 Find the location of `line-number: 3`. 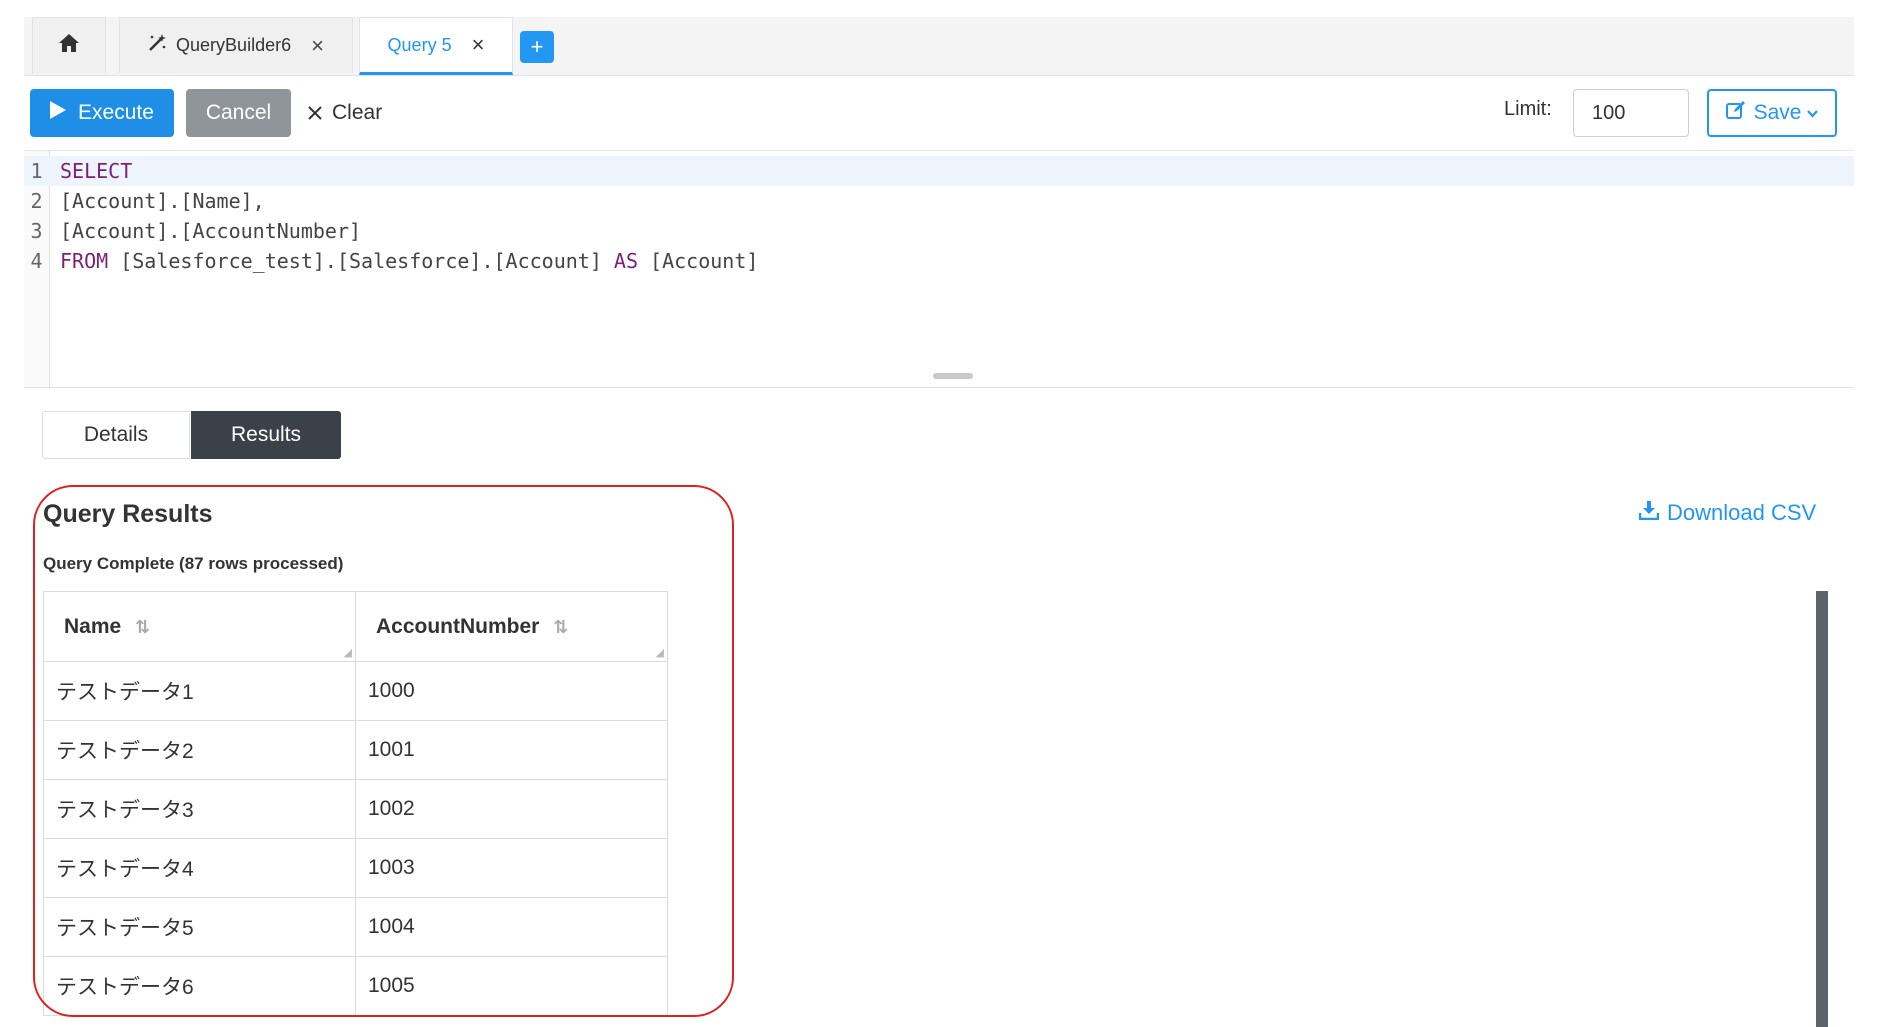

line-number: 3 is located at coordinates (36, 231).